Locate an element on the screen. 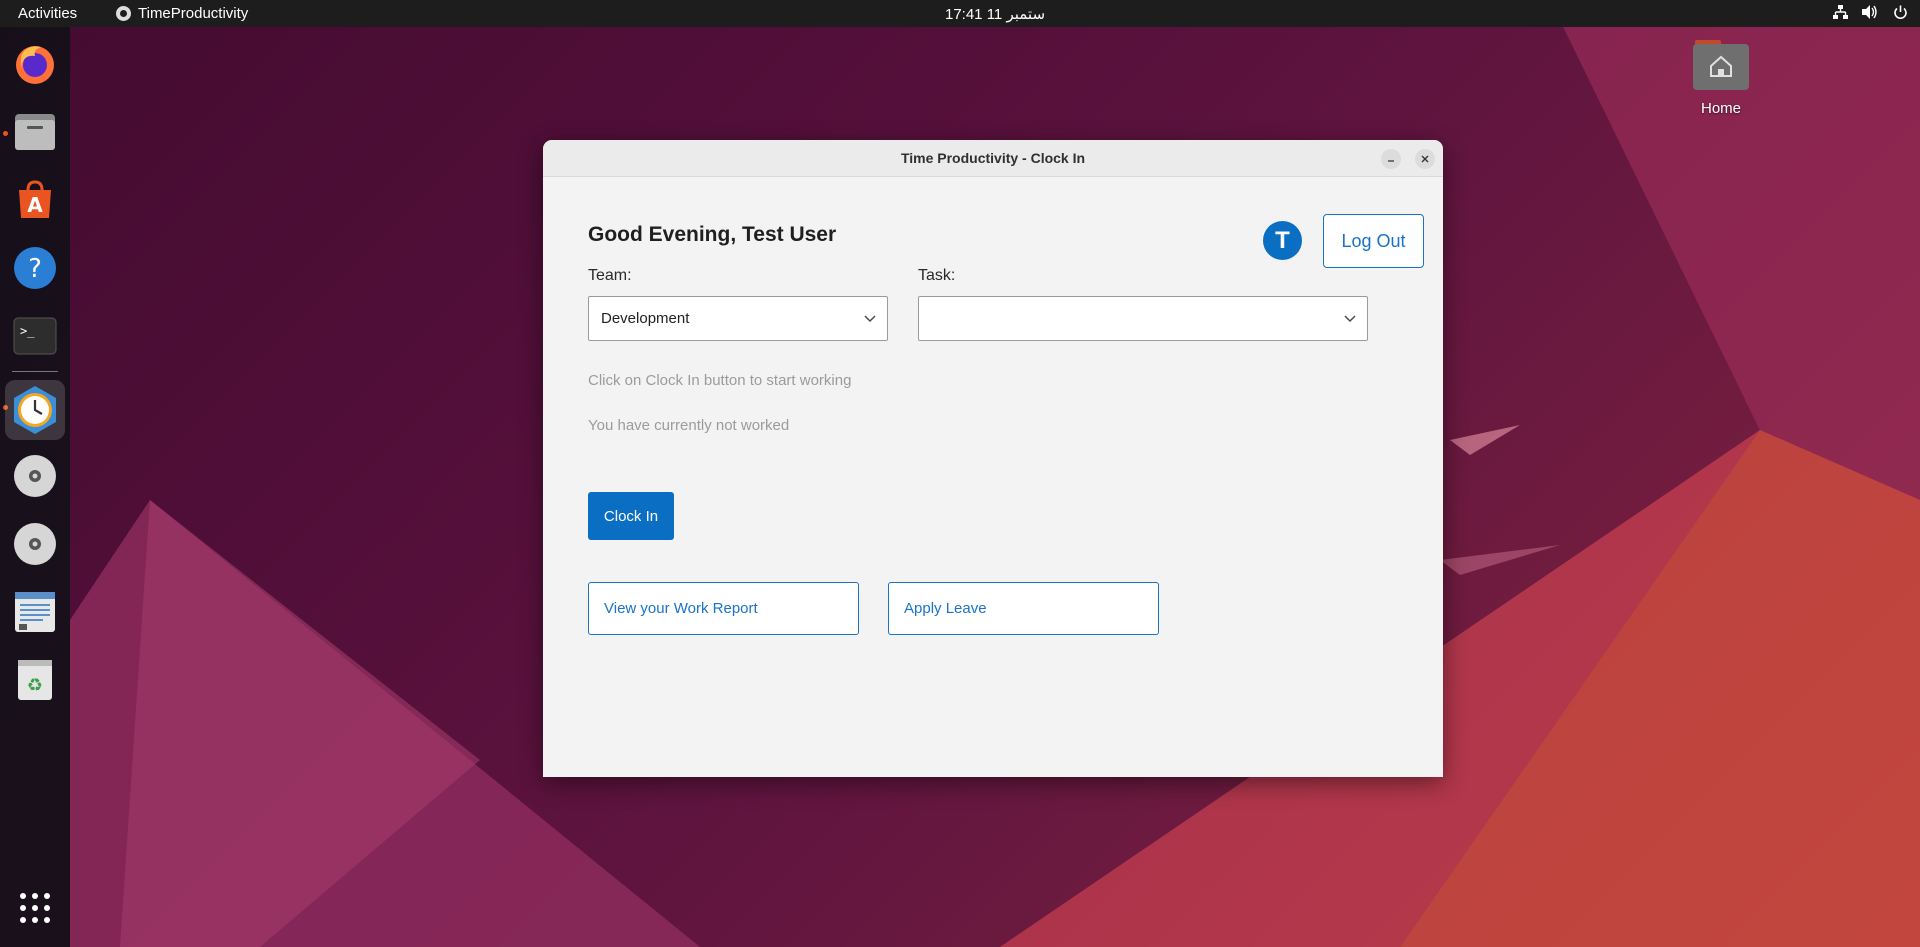 Image resolution: width=1920 pixels, height=947 pixels. app-menu: TimeProductivity is located at coordinates (182, 13).